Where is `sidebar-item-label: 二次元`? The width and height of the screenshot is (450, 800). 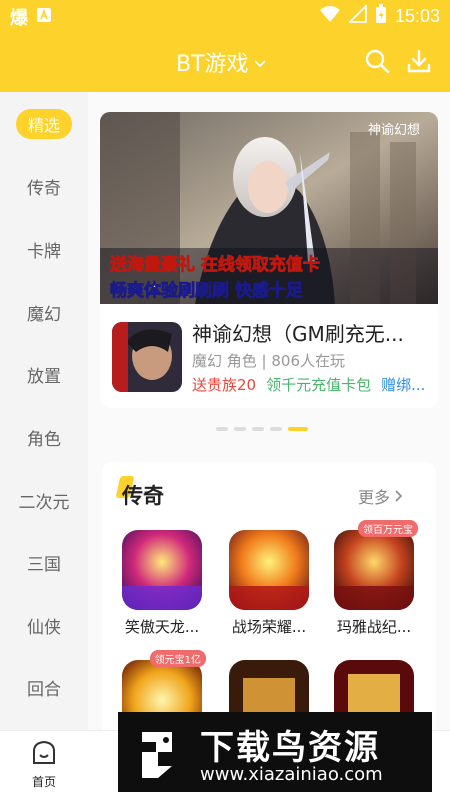 sidebar-item-label: 二次元 is located at coordinates (44, 502).